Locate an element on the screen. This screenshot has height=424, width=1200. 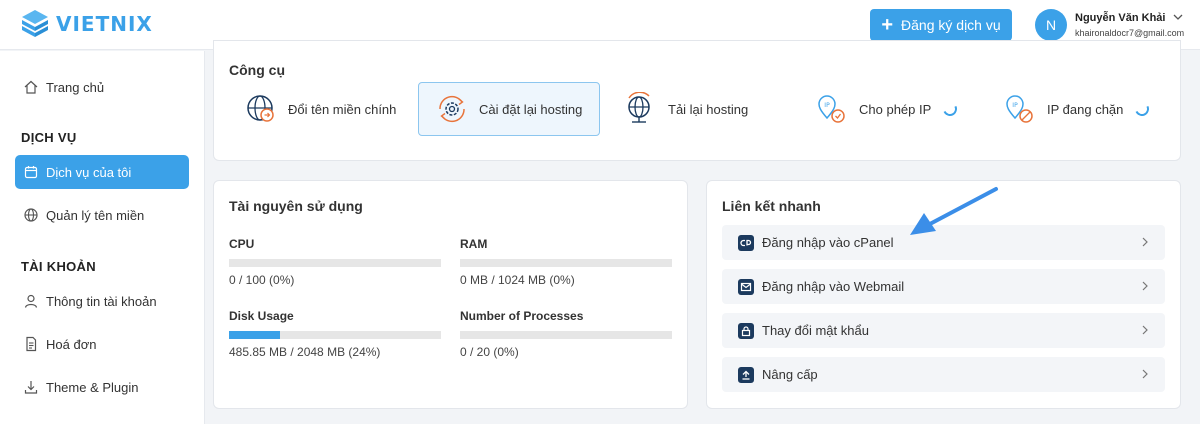
sidebar-item-domains: Quản lý tên miền is located at coordinates (102, 215).